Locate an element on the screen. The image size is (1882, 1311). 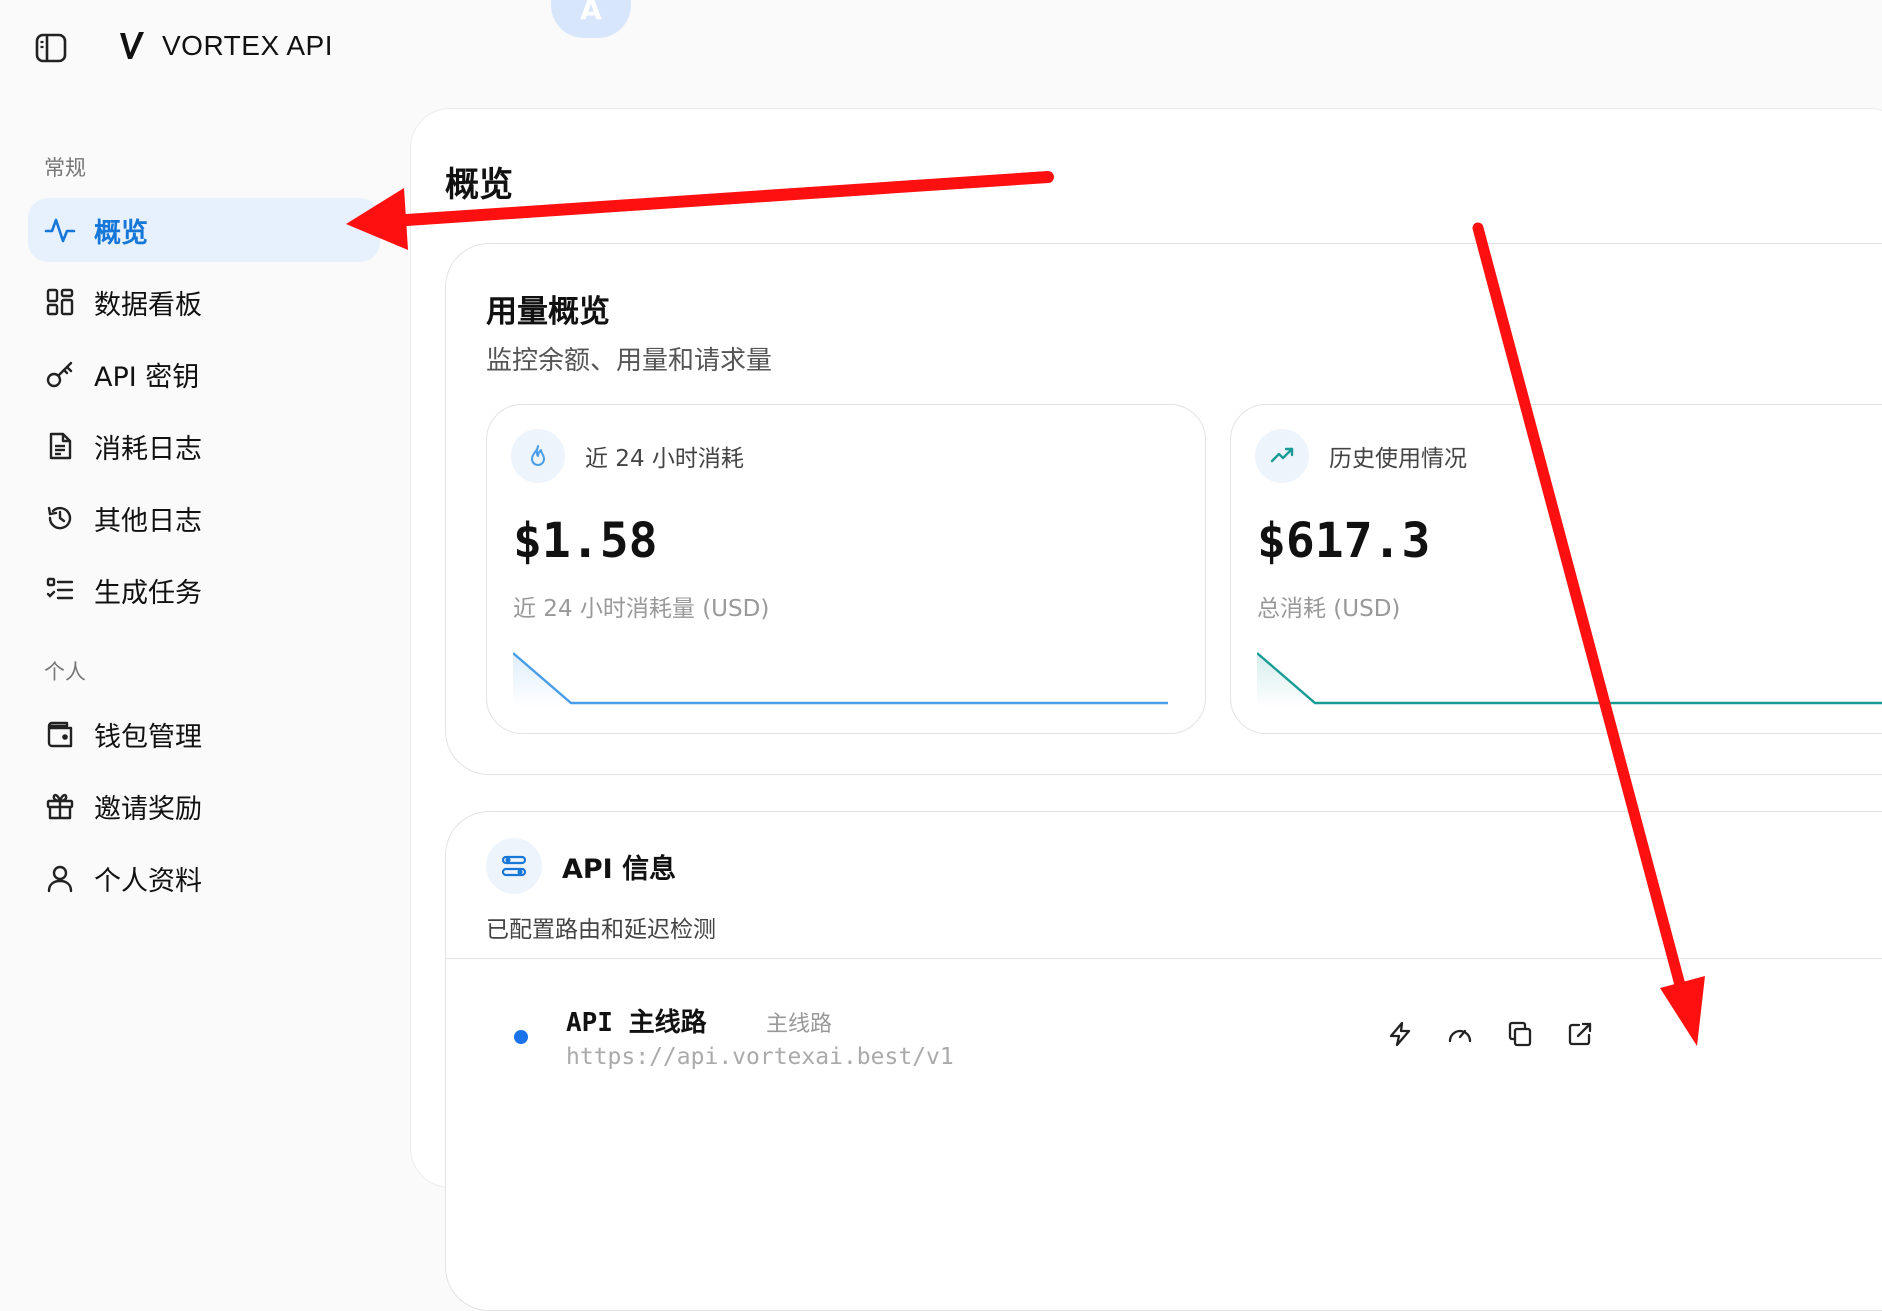
stat-card-24h: 近 24 小时消耗 $1.58 近 24 小时消耗量 (USD) is located at coordinates (846, 569).